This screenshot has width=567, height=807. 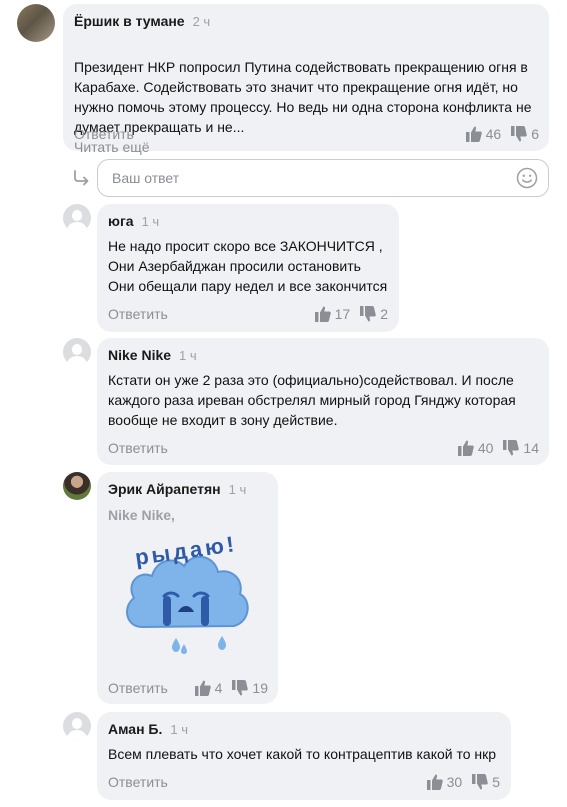 I want to click on comment-author: Nike Nike 1 ч, so click(x=152, y=355).